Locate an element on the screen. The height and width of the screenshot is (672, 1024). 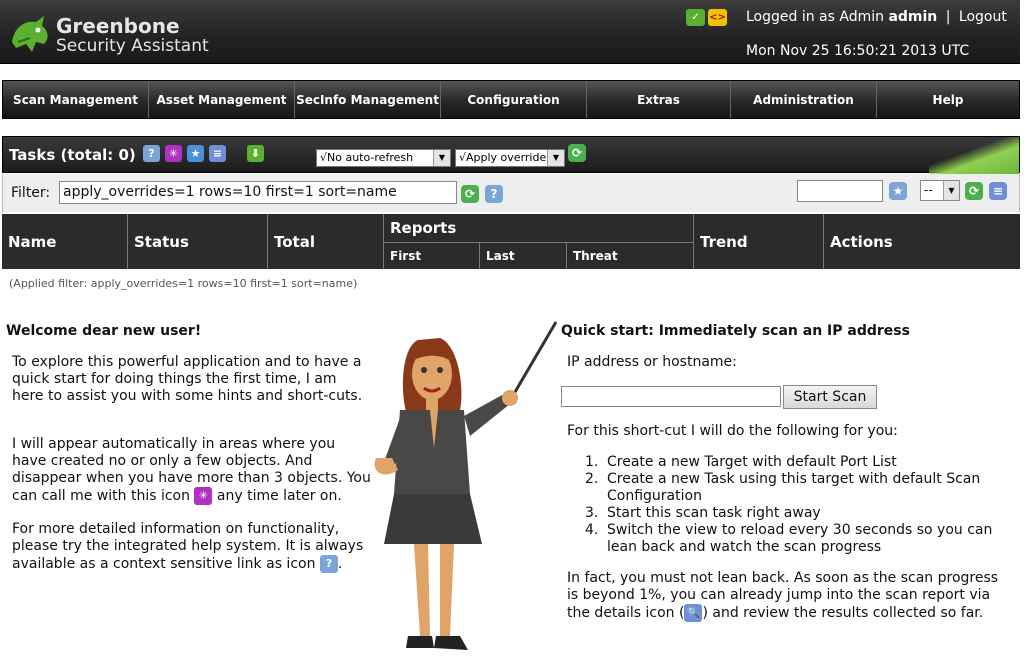
greenbone-logo is located at coordinates (30, 34).